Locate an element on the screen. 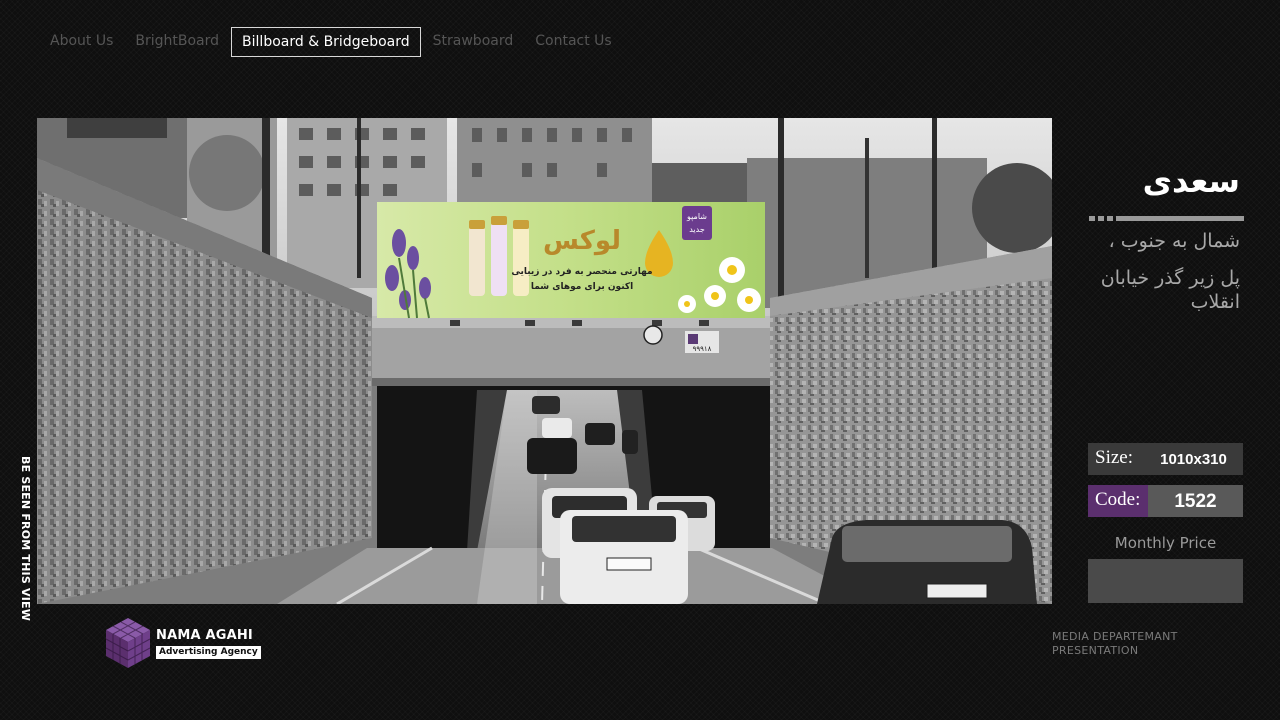  size-value: 1010x310 is located at coordinates (1193, 459).